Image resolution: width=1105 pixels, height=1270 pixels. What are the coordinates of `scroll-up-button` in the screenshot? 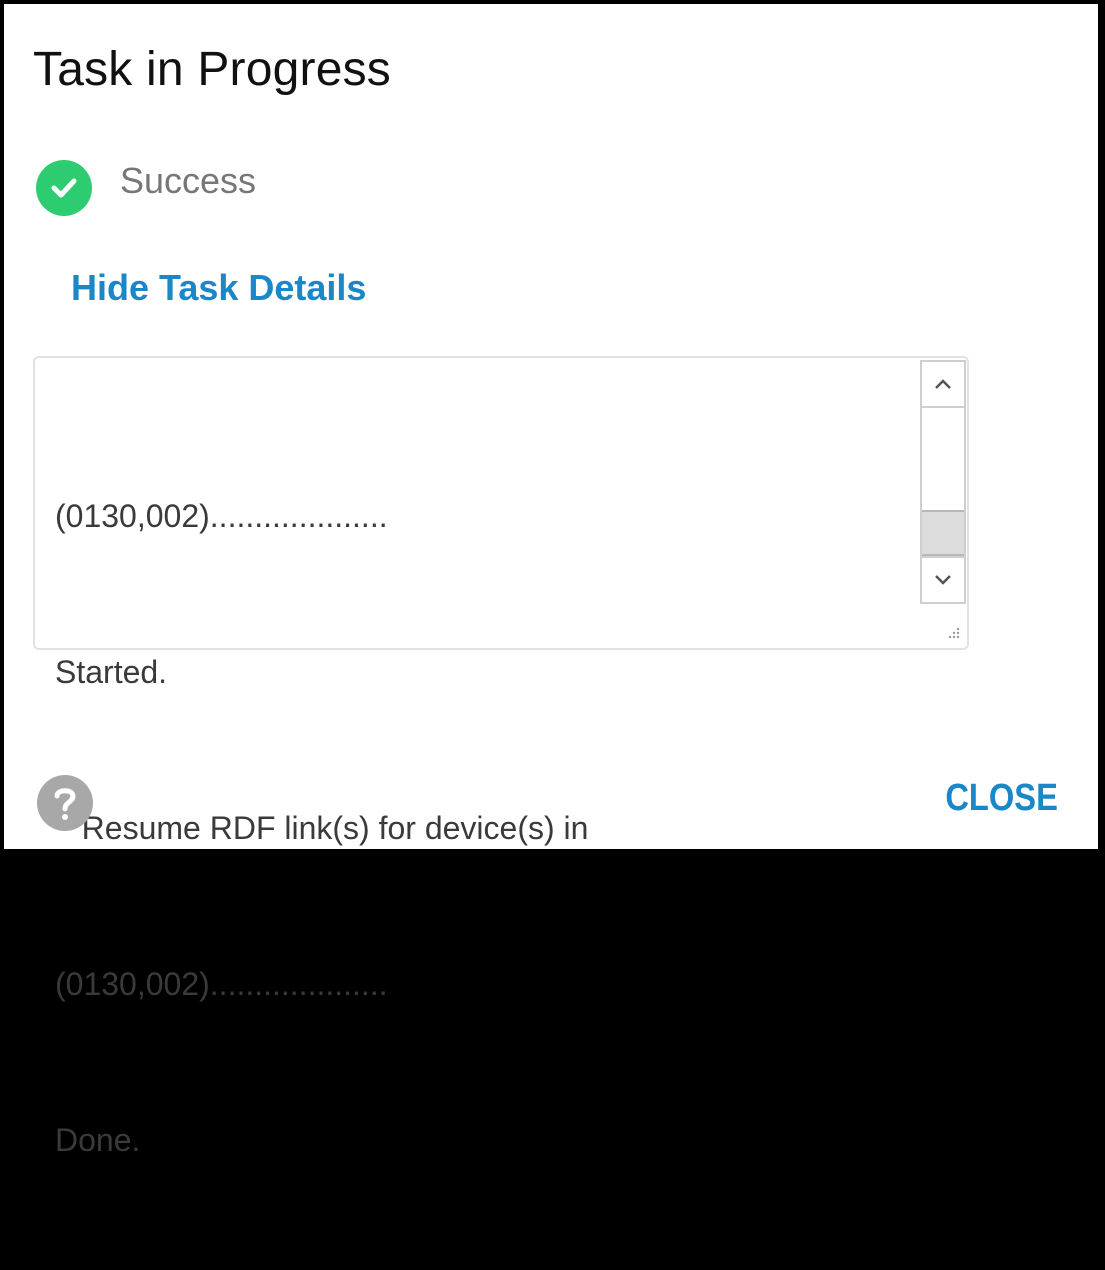 It's located at (943, 385).